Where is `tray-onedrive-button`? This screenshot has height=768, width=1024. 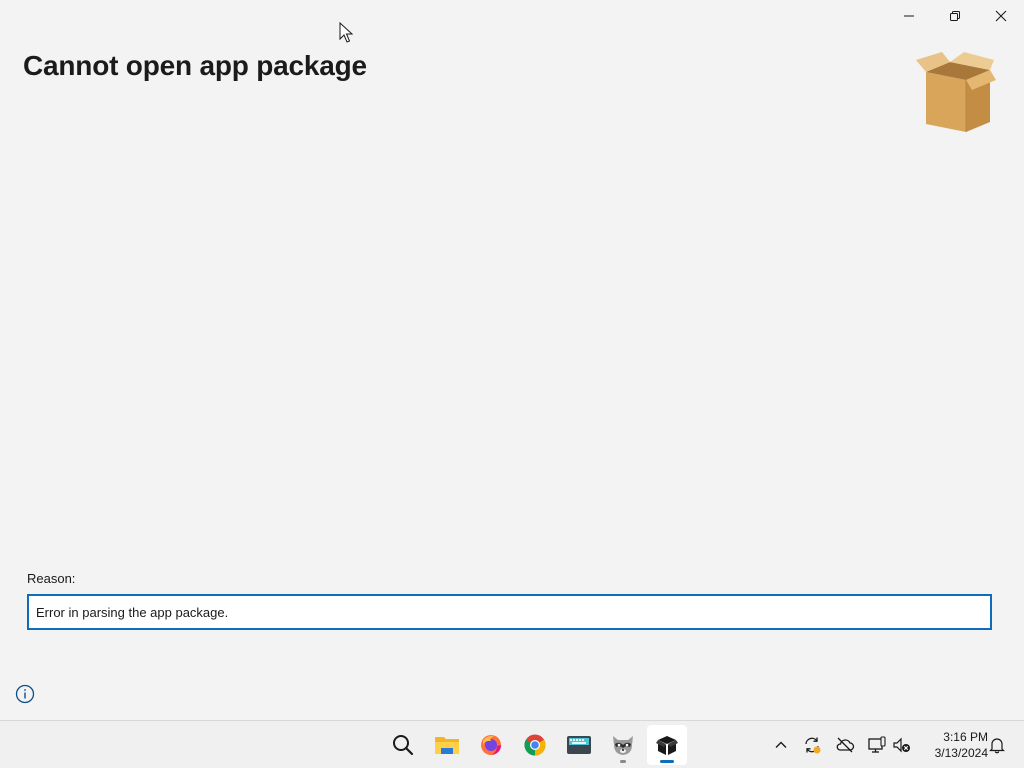 tray-onedrive-button is located at coordinates (845, 745).